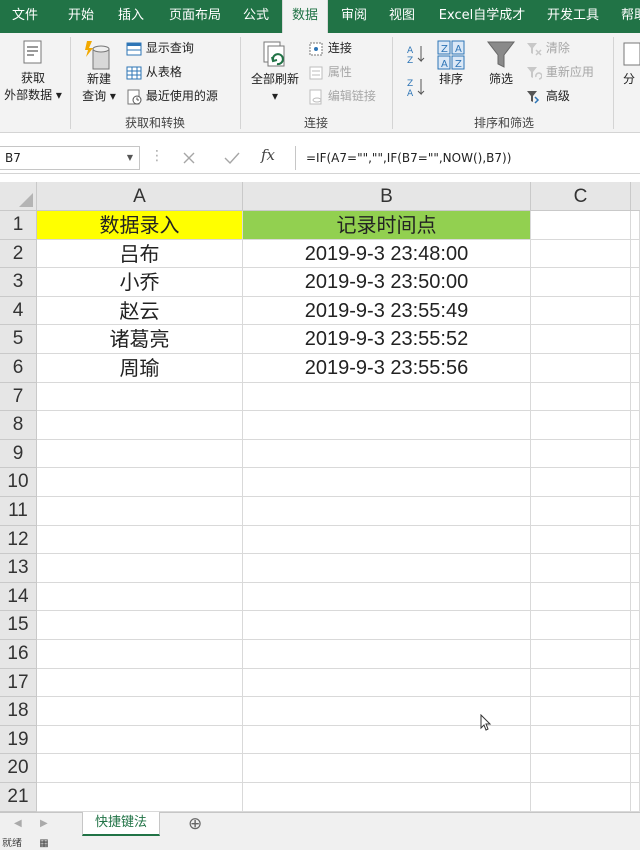  Describe the element at coordinates (629, 63) in the screenshot. I see `cut-off-button: 分` at that location.